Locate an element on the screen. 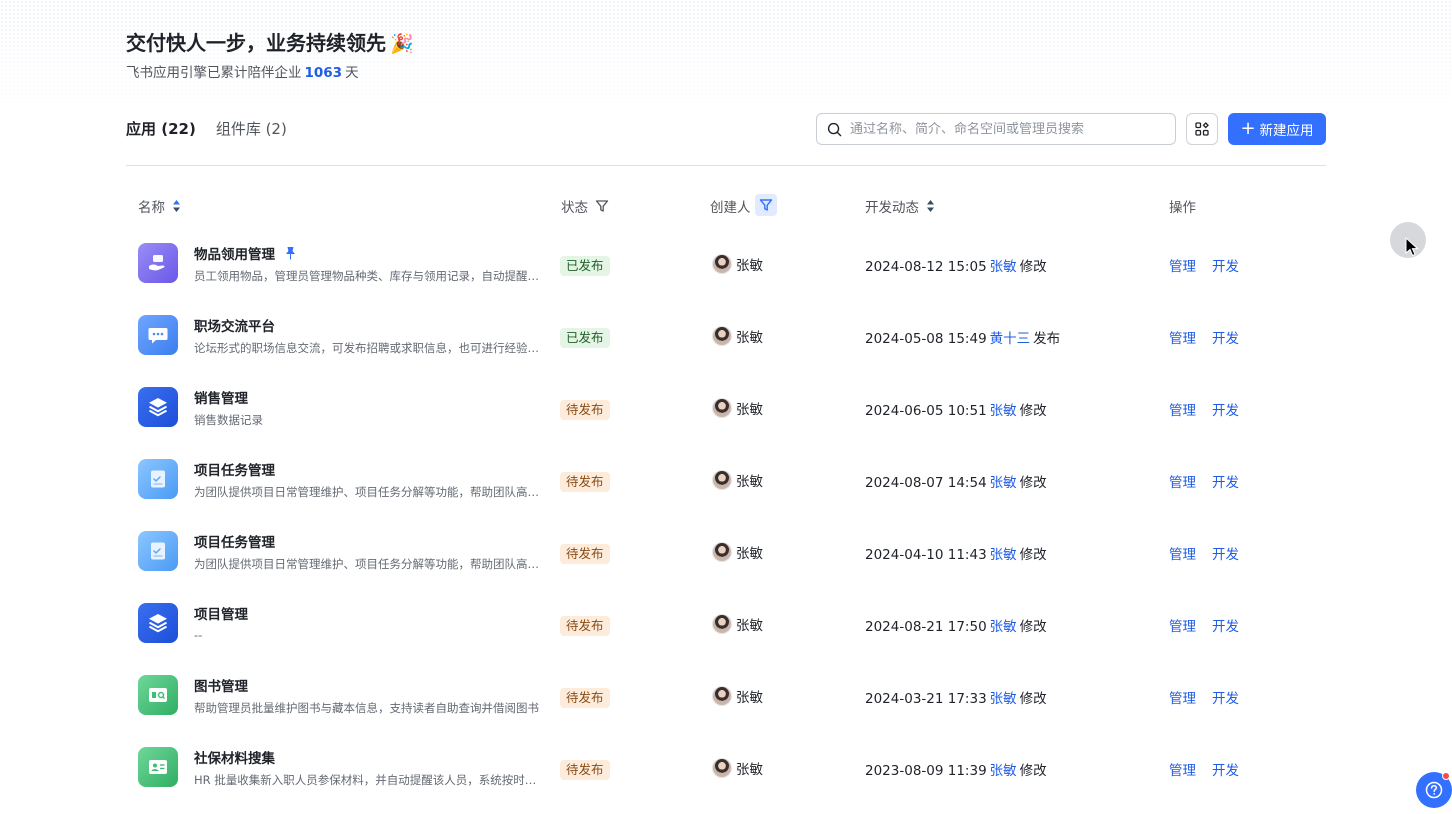 This screenshot has width=1452, height=814. app-description: 员工领用物品，管理员管理物品种类、库存与领用记录，自动提醒库存不足 is located at coordinates (366, 276).